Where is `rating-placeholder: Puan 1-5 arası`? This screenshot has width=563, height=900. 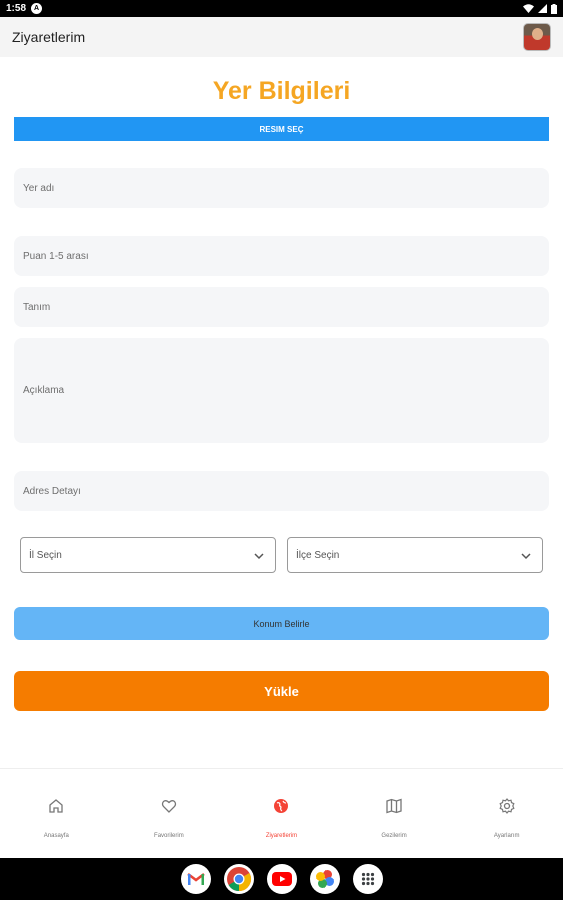
rating-placeholder: Puan 1-5 arası is located at coordinates (56, 256).